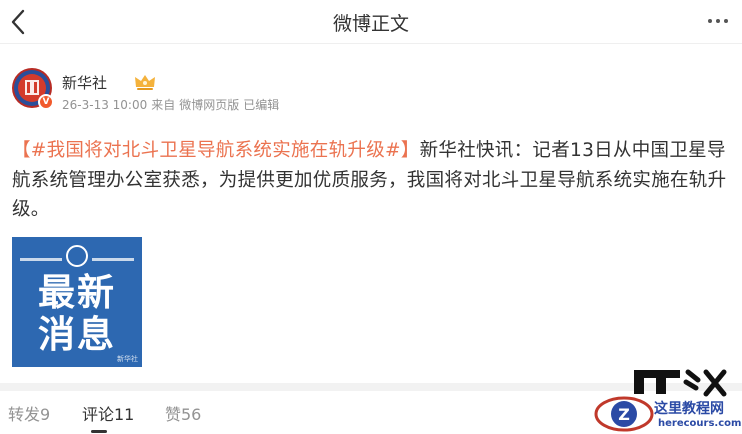 Image resolution: width=742 pixels, height=434 pixels. What do you see at coordinates (689, 409) in the screenshot?
I see `watermark-site-name: 这里教程网` at bounding box center [689, 409].